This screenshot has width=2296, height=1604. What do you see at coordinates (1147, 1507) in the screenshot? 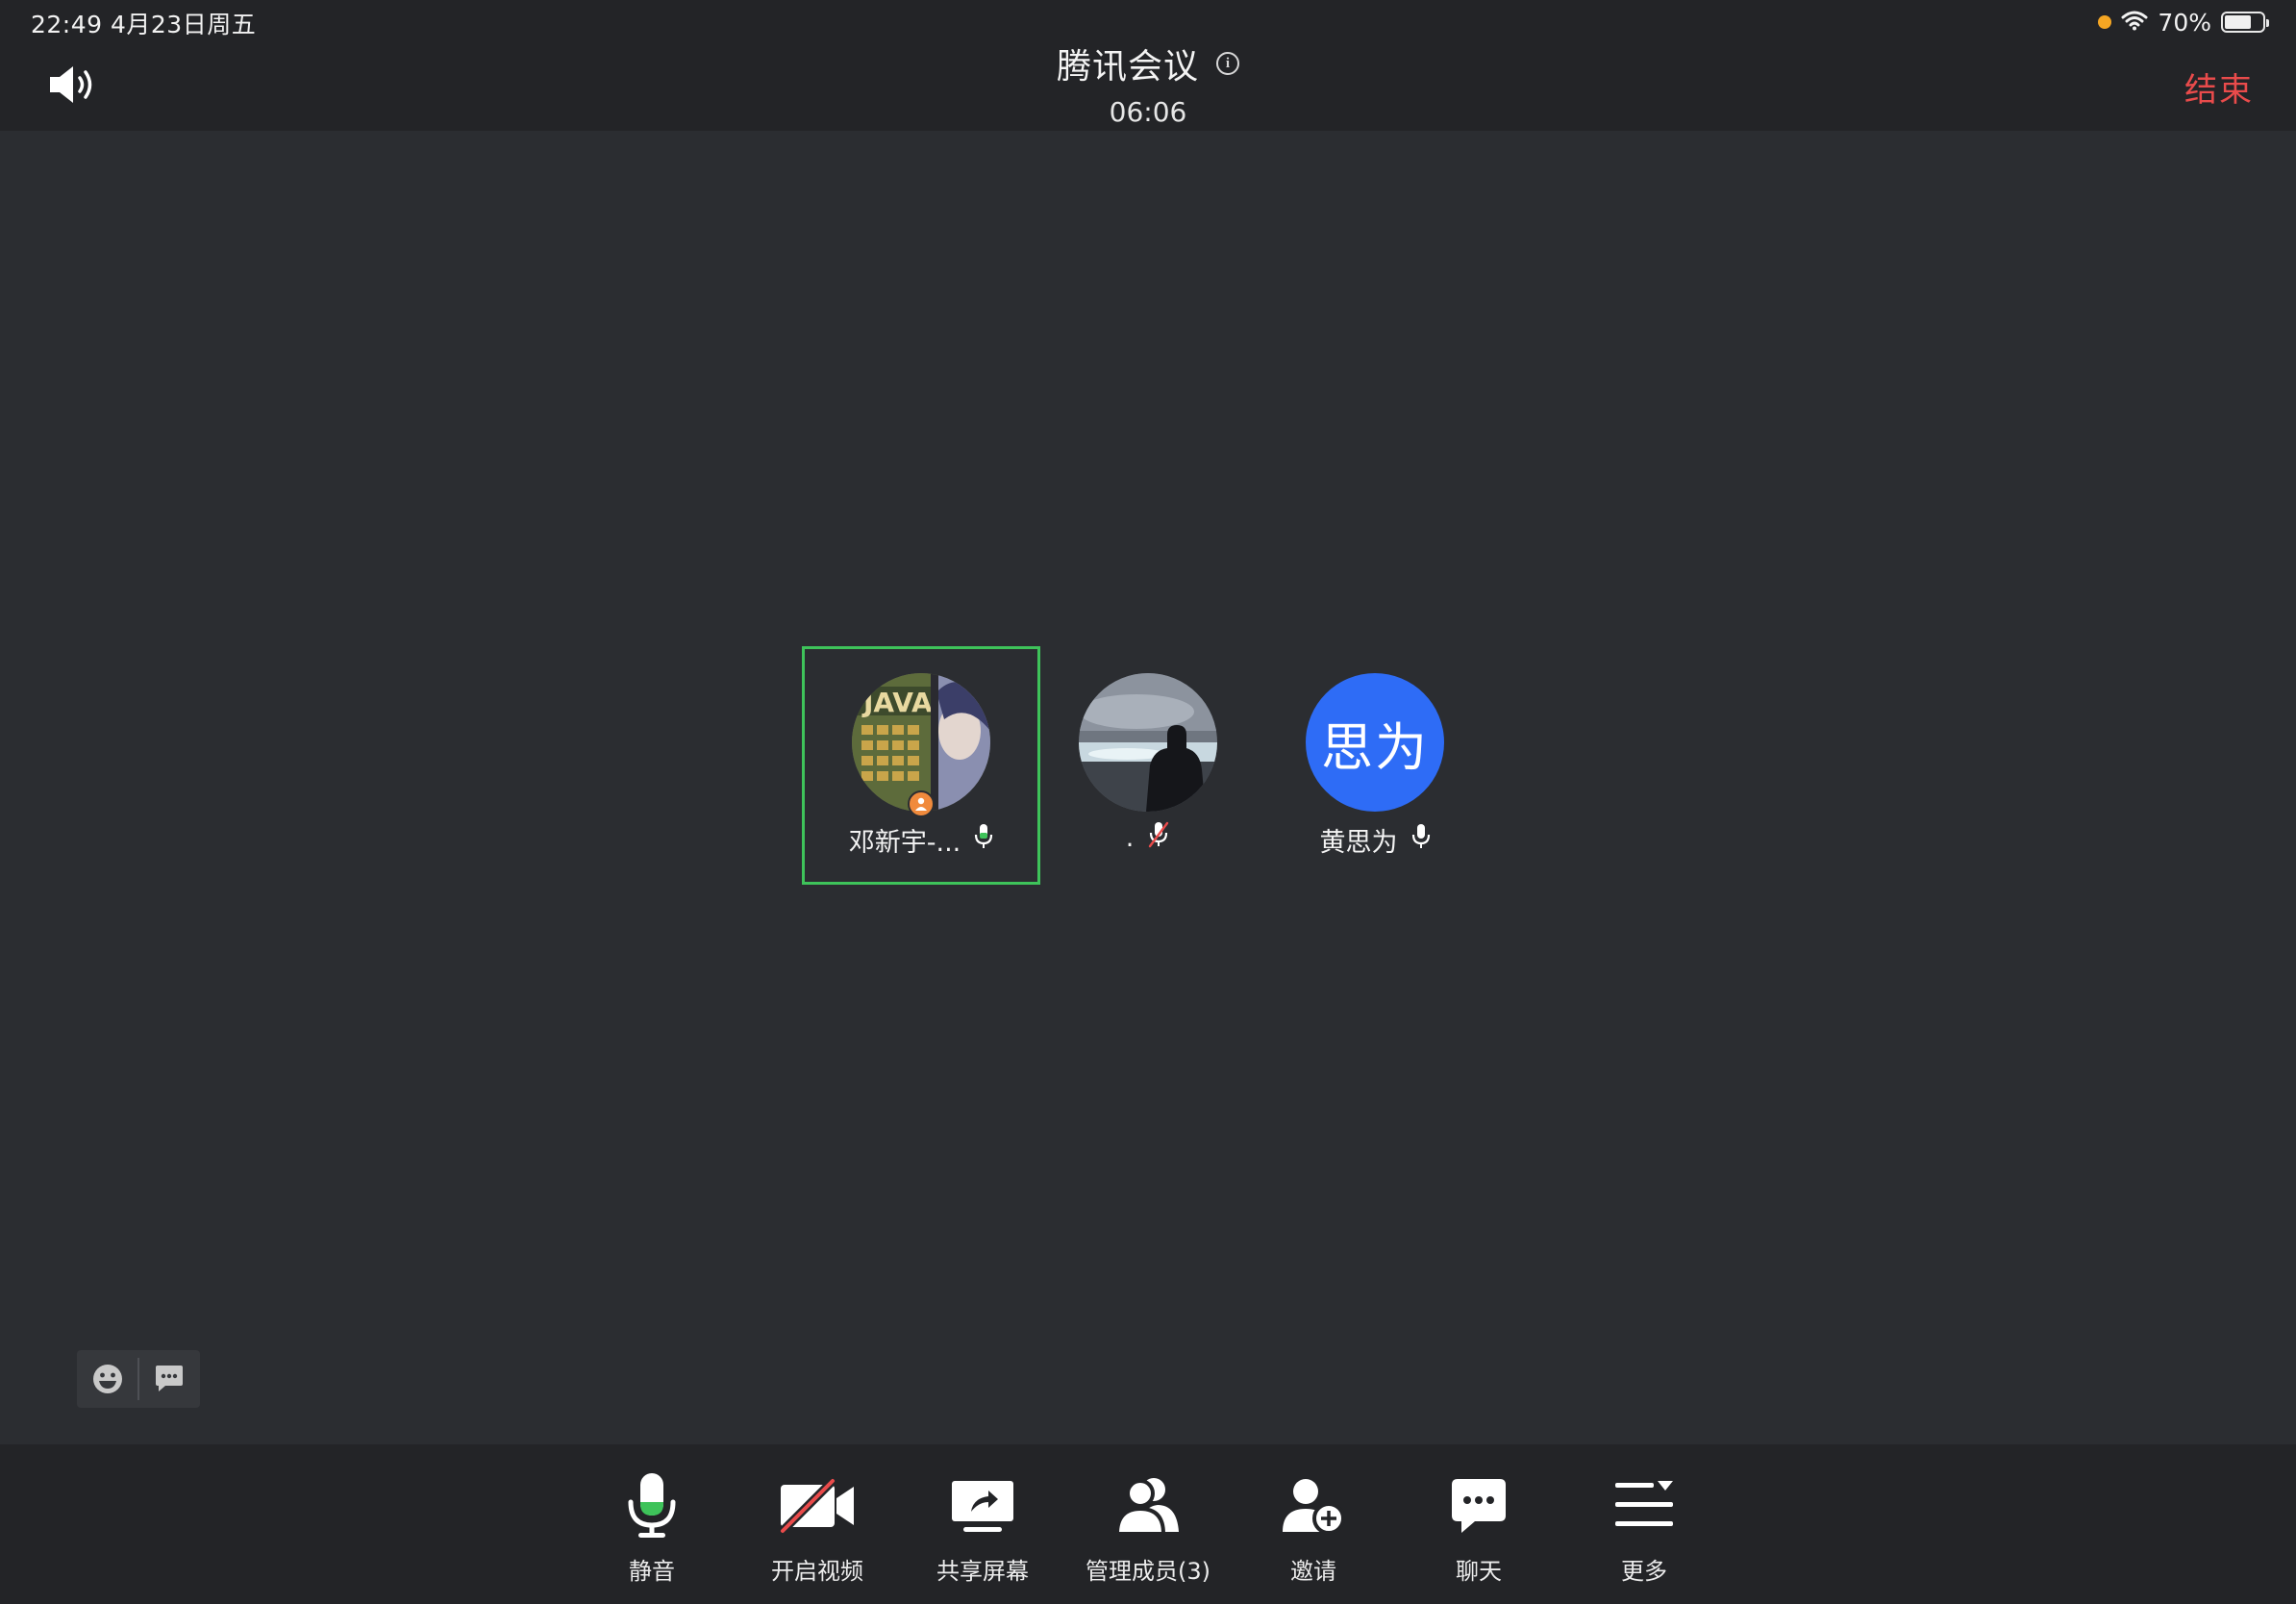
I see `members-icon` at bounding box center [1147, 1507].